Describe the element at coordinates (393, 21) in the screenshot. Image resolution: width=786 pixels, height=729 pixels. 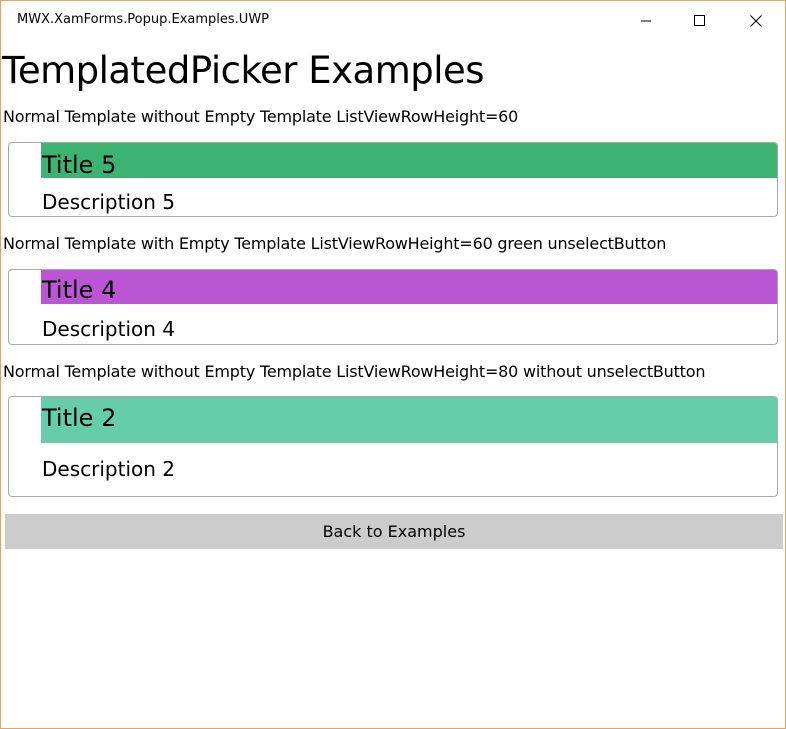
I see `title-bar: MWX.XamForms.Popup.Examples.UWP` at that location.